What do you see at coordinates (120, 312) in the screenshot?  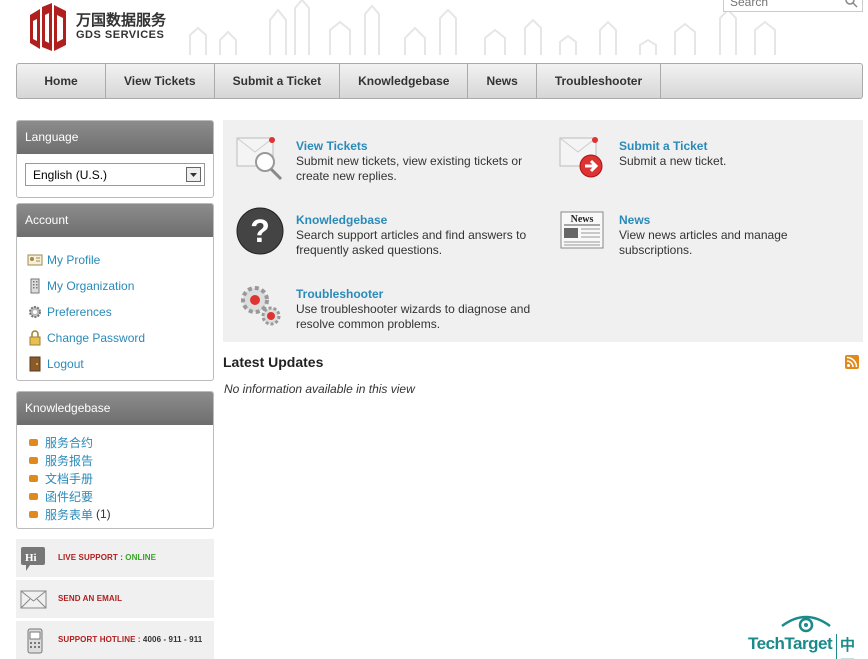 I see `account-item-preferences: Preferences` at bounding box center [120, 312].